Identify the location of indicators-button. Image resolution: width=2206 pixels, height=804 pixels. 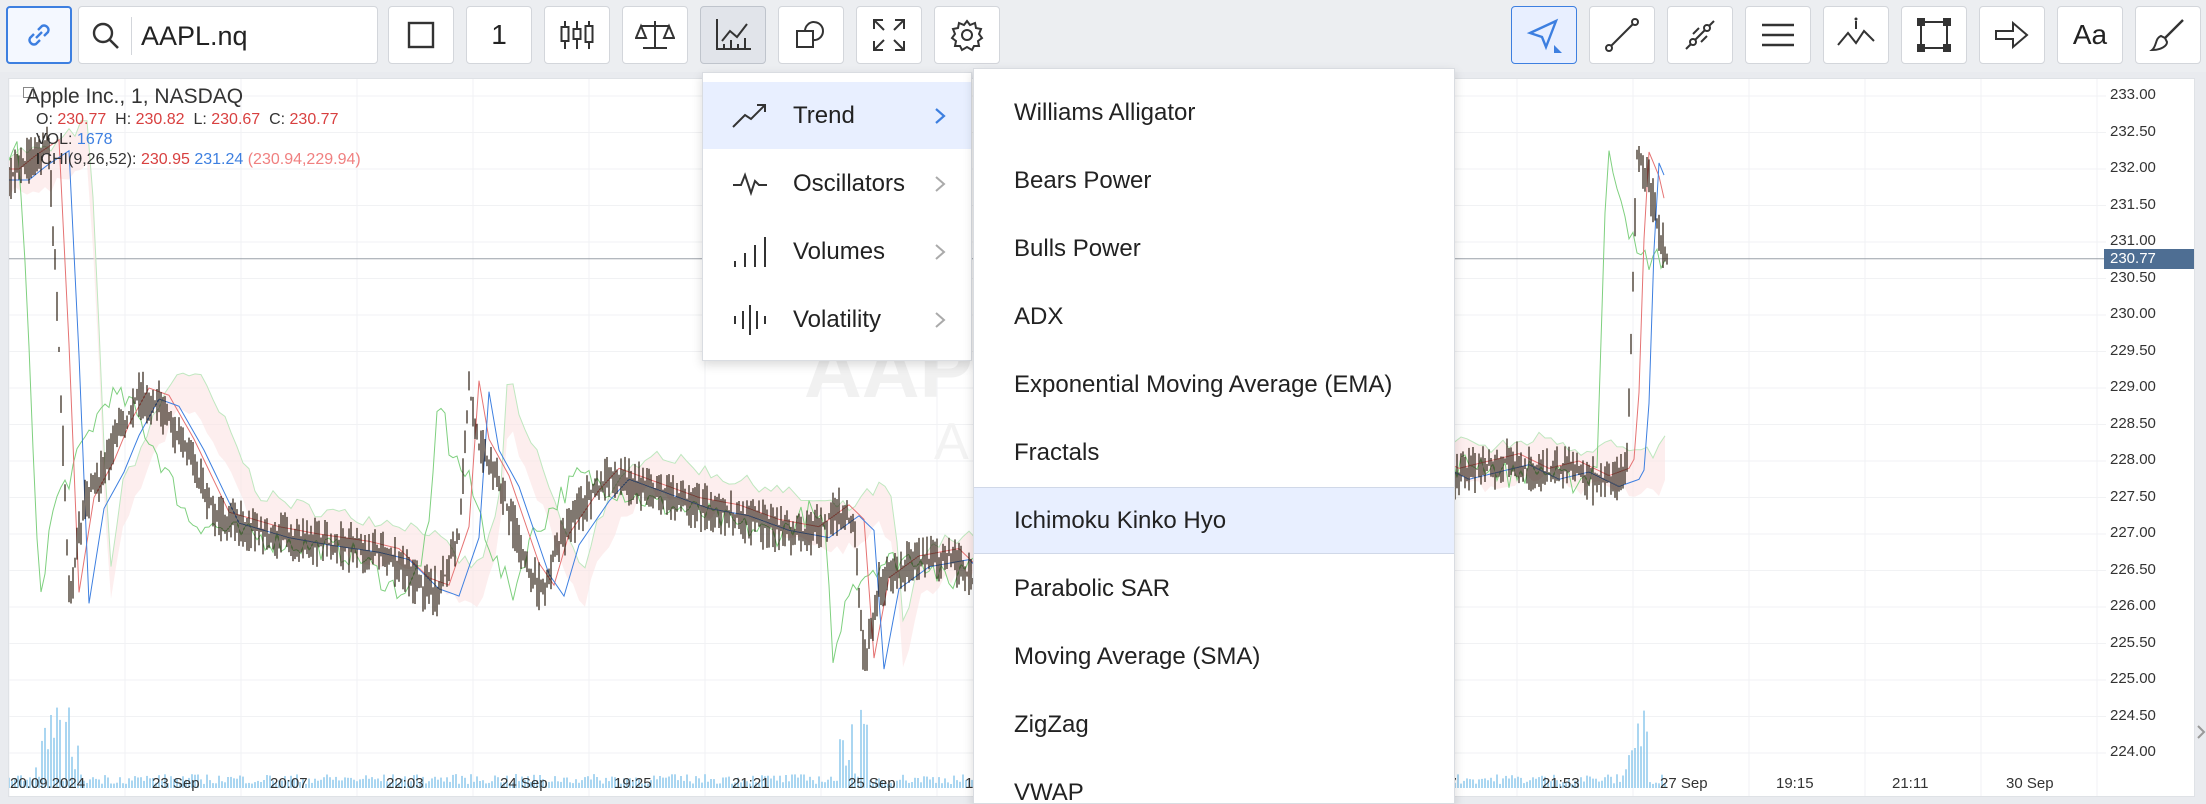
(733, 35).